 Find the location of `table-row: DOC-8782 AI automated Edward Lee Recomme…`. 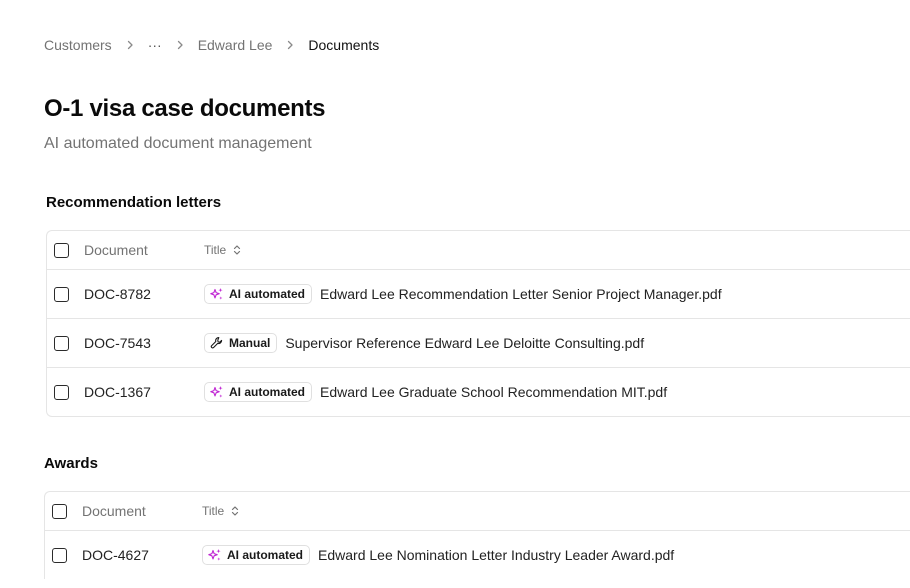

table-row: DOC-8782 AI automated Edward Lee Recomme… is located at coordinates (478, 293).